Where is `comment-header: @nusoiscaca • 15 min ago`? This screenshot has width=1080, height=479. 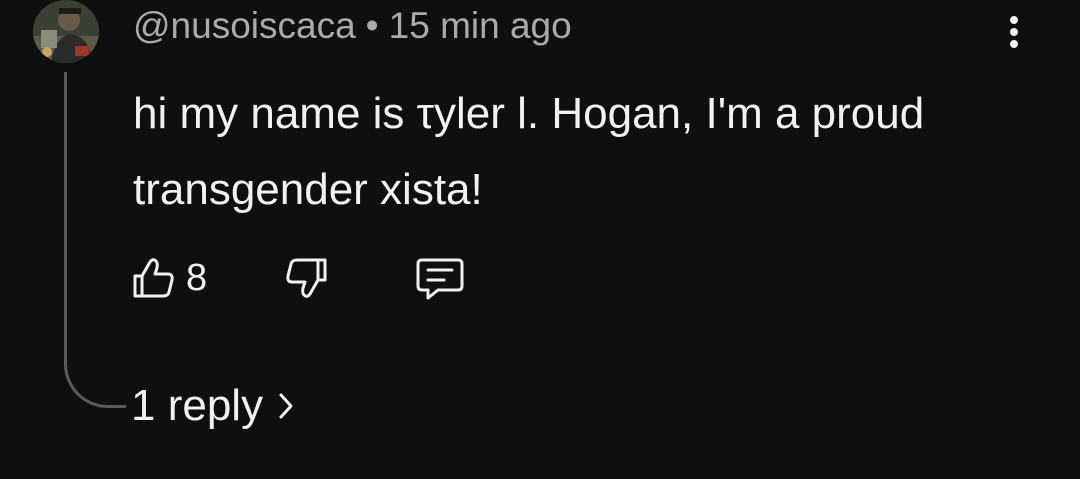 comment-header: @nusoiscaca • 15 min ago is located at coordinates (352, 26).